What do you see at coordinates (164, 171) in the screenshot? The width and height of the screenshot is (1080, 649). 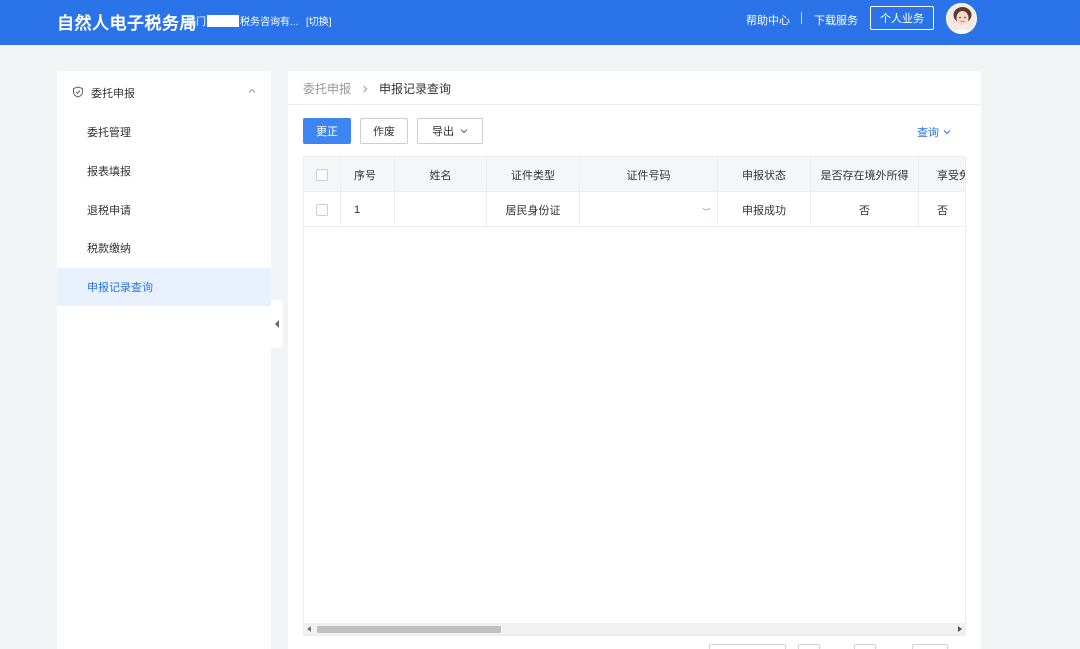 I see `sidebar-item-form-filling: 报表填报` at bounding box center [164, 171].